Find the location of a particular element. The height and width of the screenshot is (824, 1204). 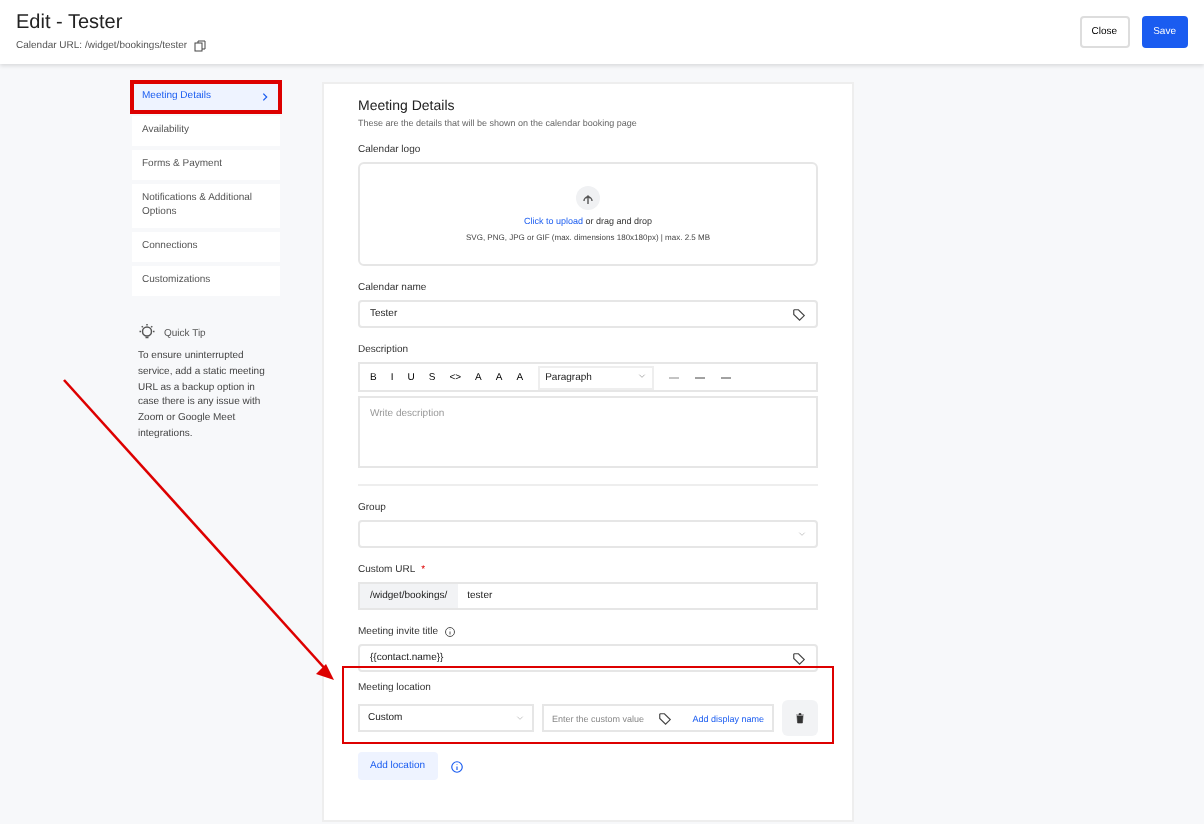

chevron-right-icon is located at coordinates (265, 97).